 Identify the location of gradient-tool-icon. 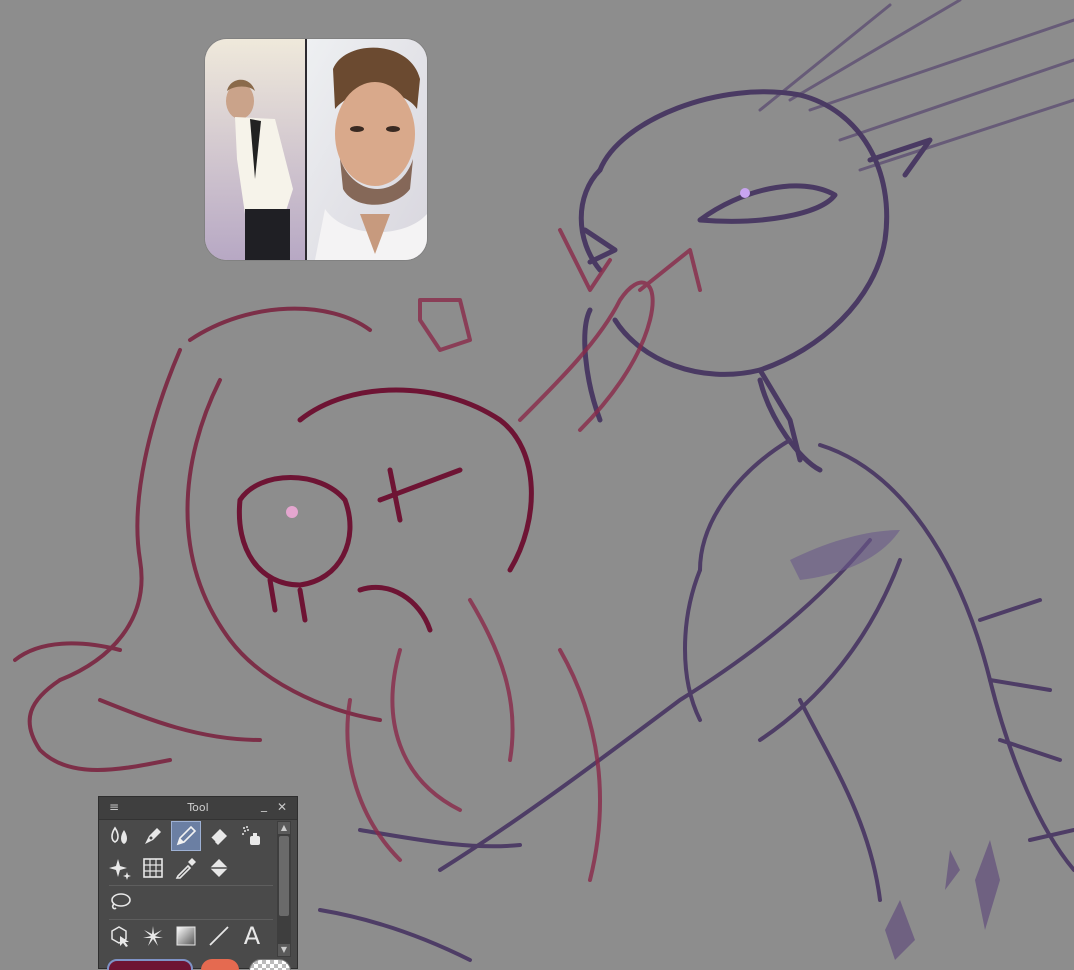
(186, 936).